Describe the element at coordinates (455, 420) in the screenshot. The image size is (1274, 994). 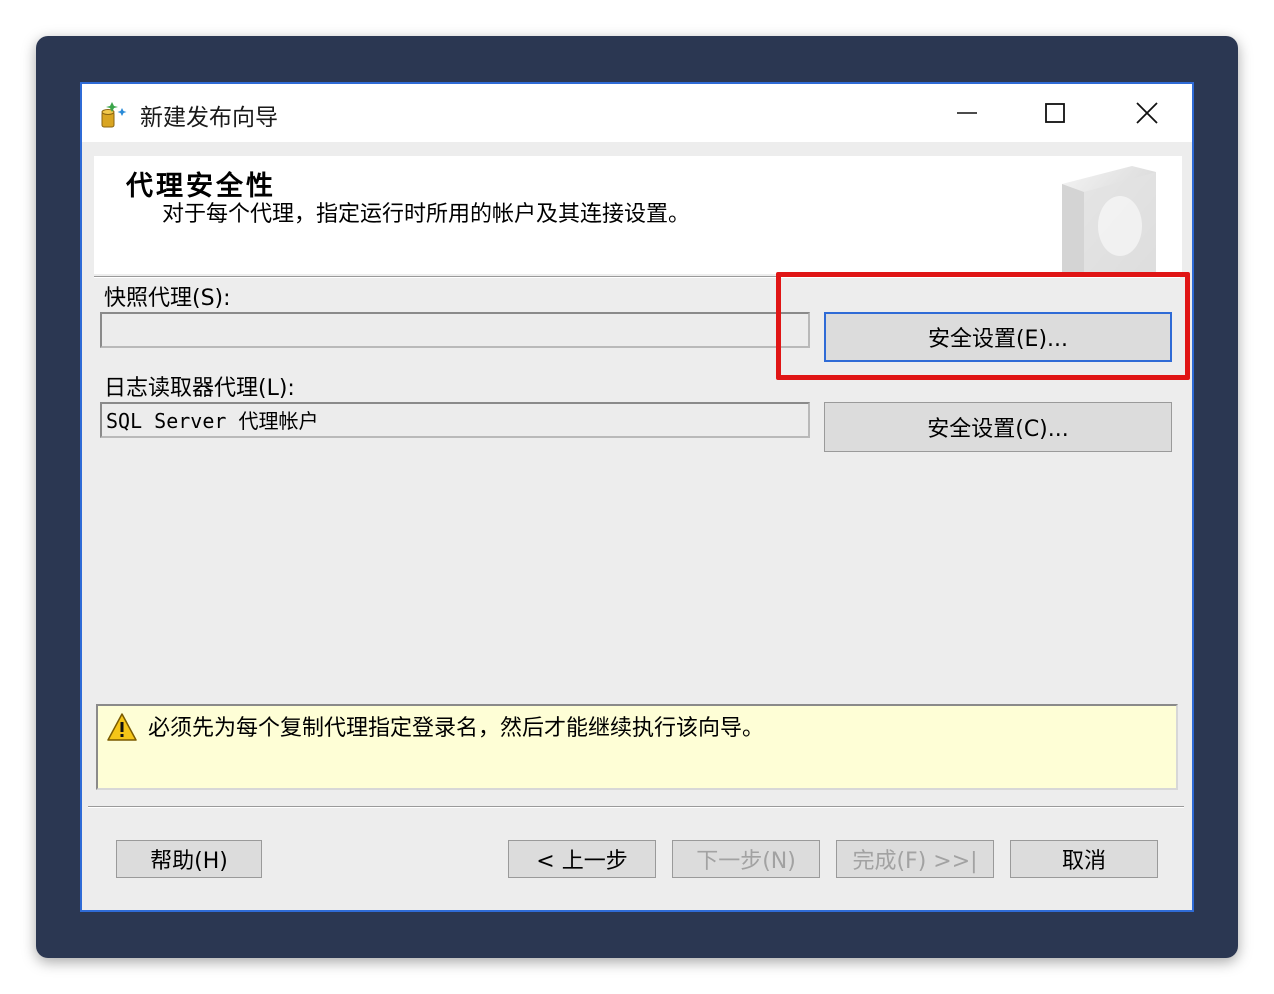
I see `log-reader-agent-field: SQL Server 代理帐户` at that location.